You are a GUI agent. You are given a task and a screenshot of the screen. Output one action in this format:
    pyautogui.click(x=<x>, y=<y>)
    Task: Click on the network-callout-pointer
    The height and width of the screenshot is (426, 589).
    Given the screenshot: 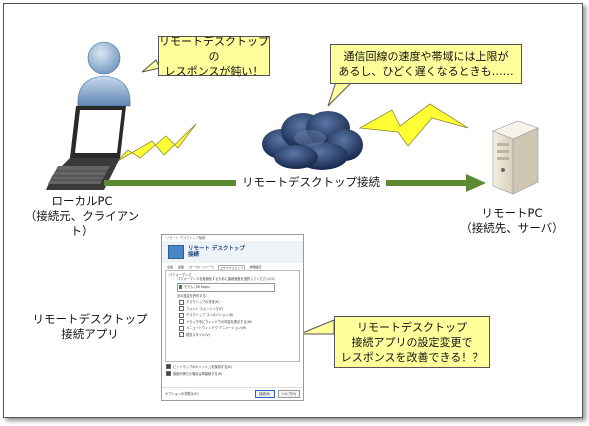 What is the action you would take?
    pyautogui.click(x=340, y=94)
    